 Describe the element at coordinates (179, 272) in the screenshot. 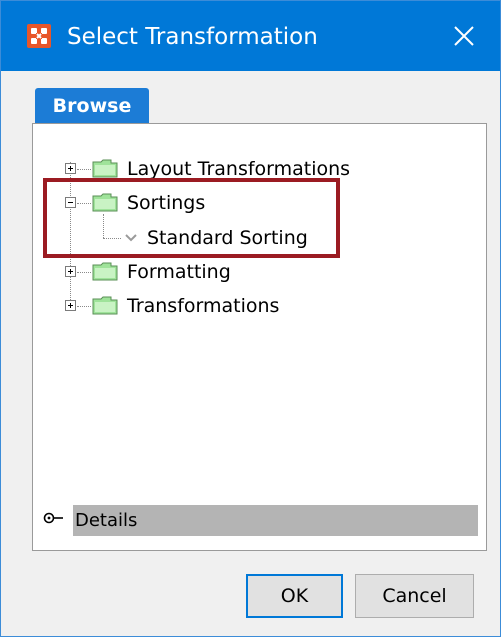

I see `tree-node-label: Formatting` at that location.